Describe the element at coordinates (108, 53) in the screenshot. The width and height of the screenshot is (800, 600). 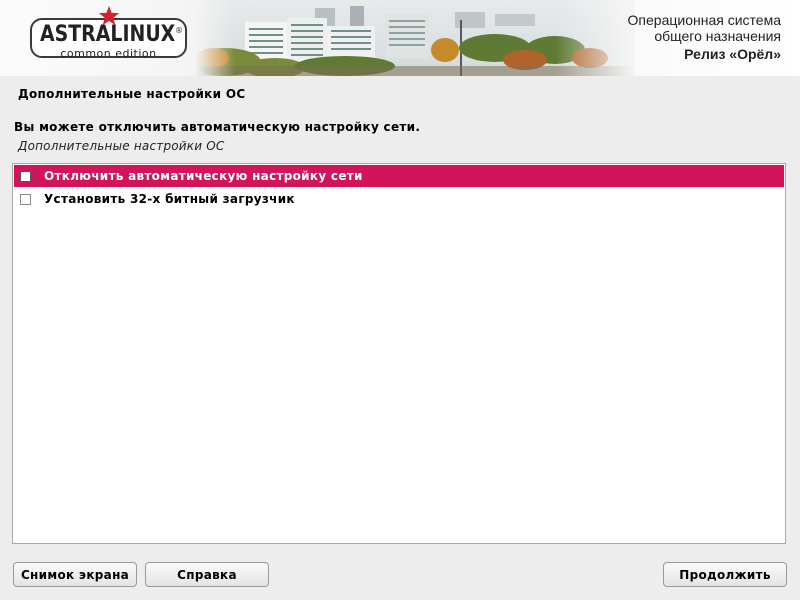
I see `logo-subtitle: common edition` at that location.